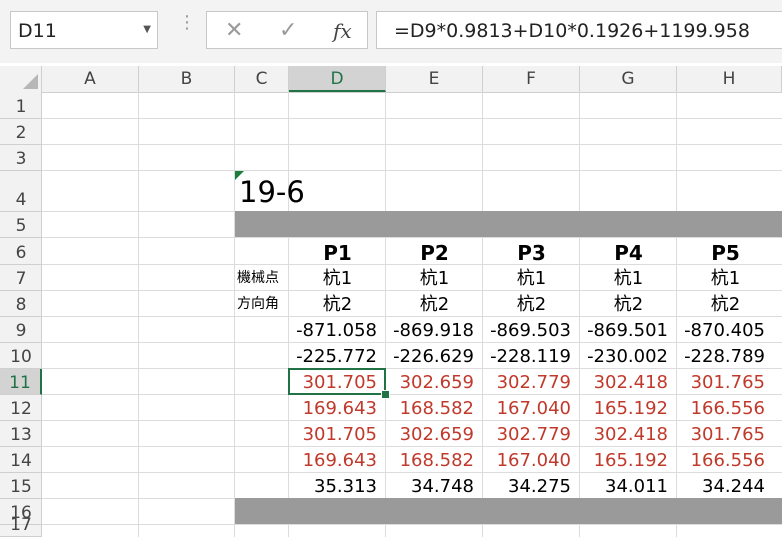 The image size is (782, 537). What do you see at coordinates (21, 356) in the screenshot?
I see `row-header-10: 10` at bounding box center [21, 356].